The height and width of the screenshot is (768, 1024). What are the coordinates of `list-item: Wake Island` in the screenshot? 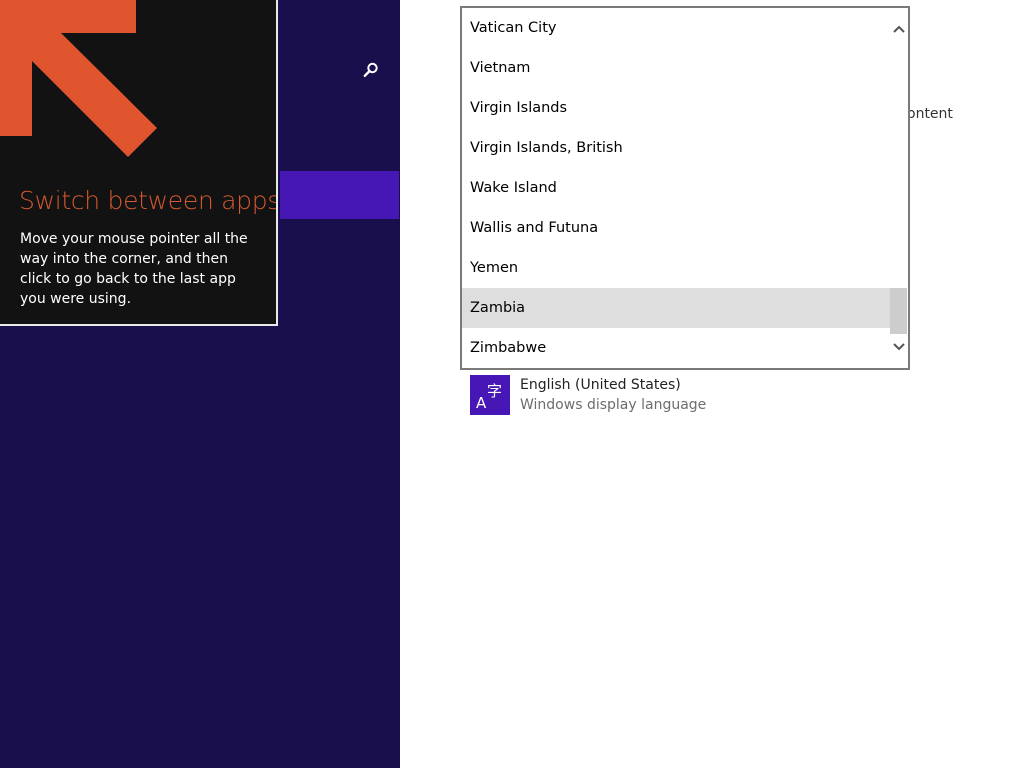 It's located at (676, 188).